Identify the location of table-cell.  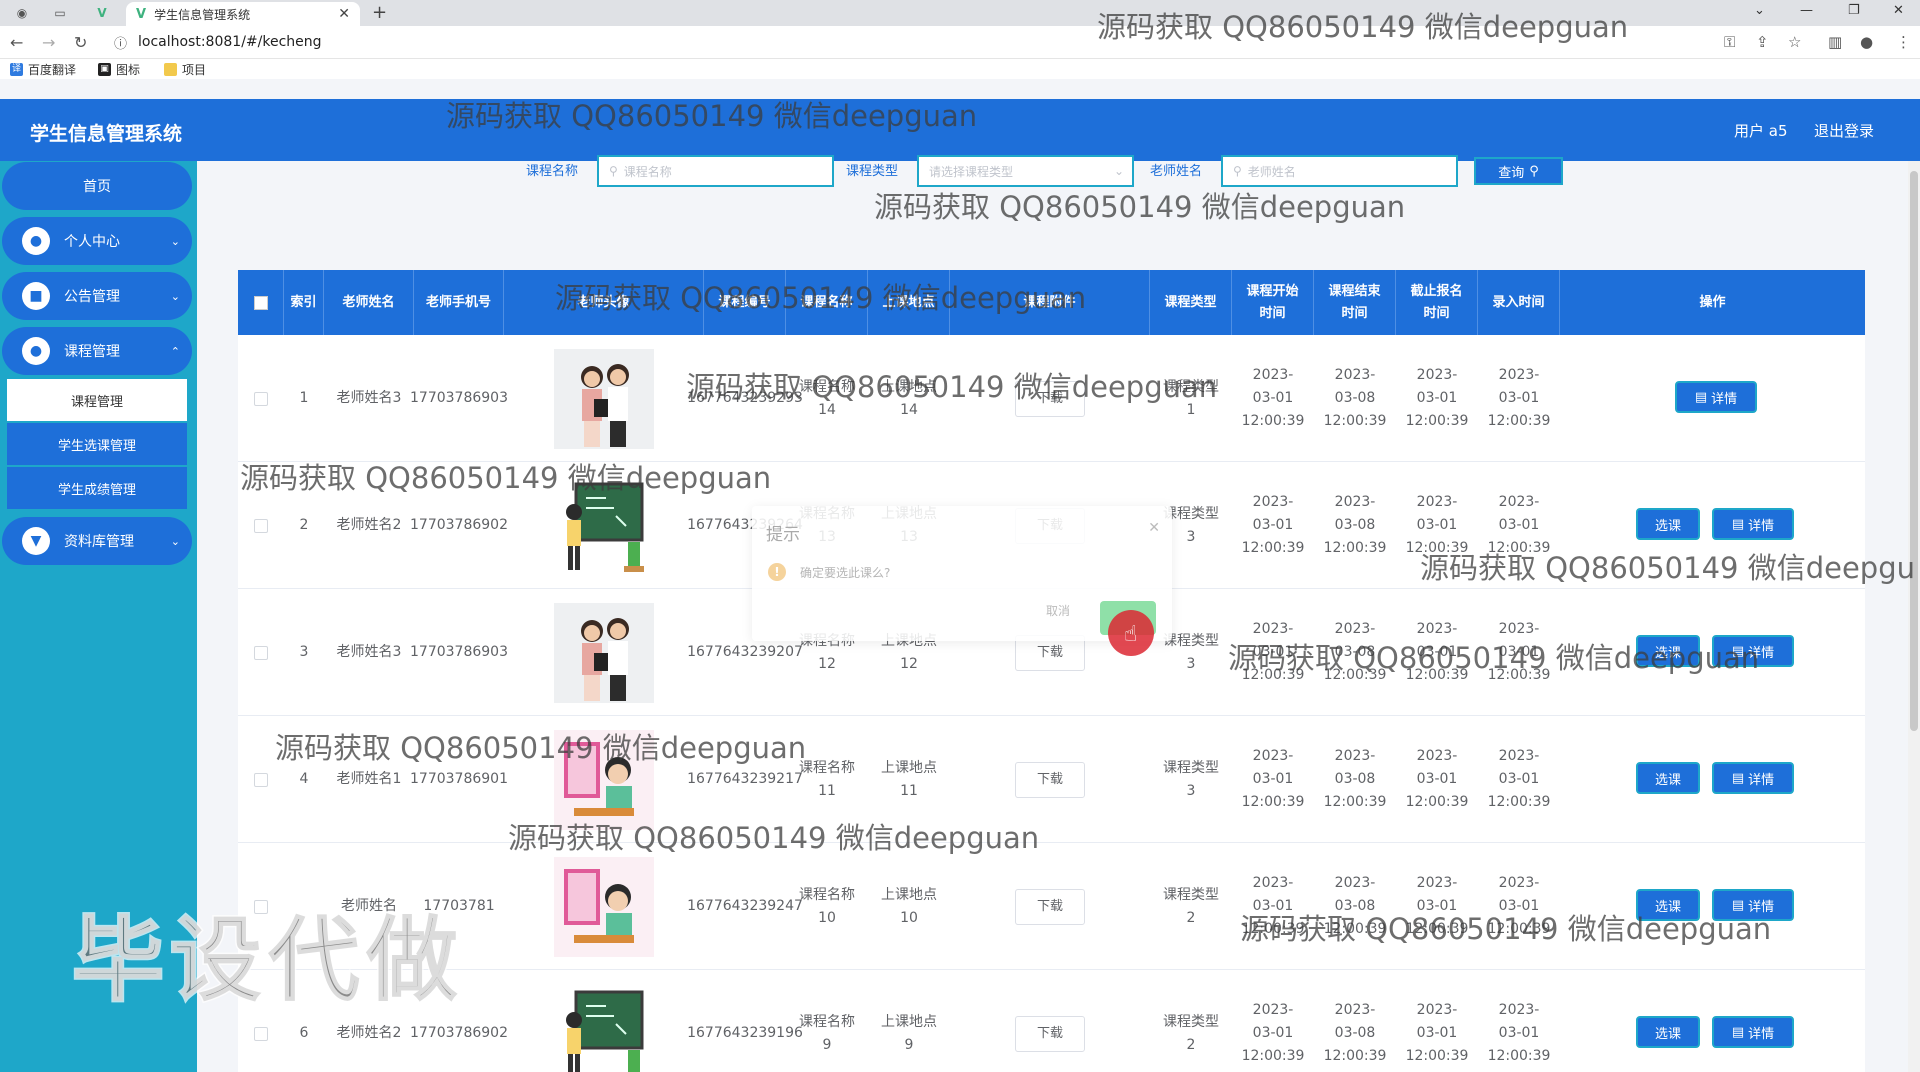
(261, 779).